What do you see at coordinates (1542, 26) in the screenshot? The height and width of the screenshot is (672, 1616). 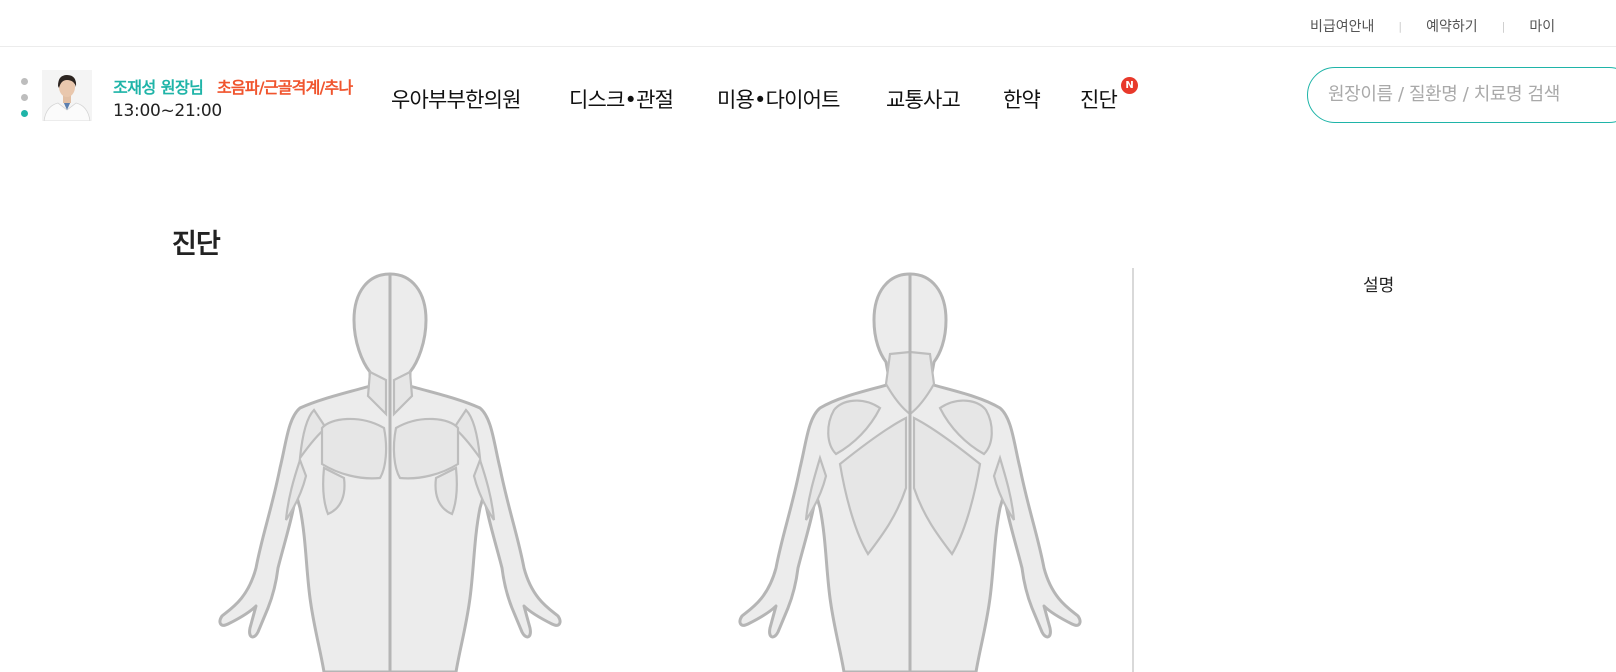 I see `util-link-mypage: 마이` at bounding box center [1542, 26].